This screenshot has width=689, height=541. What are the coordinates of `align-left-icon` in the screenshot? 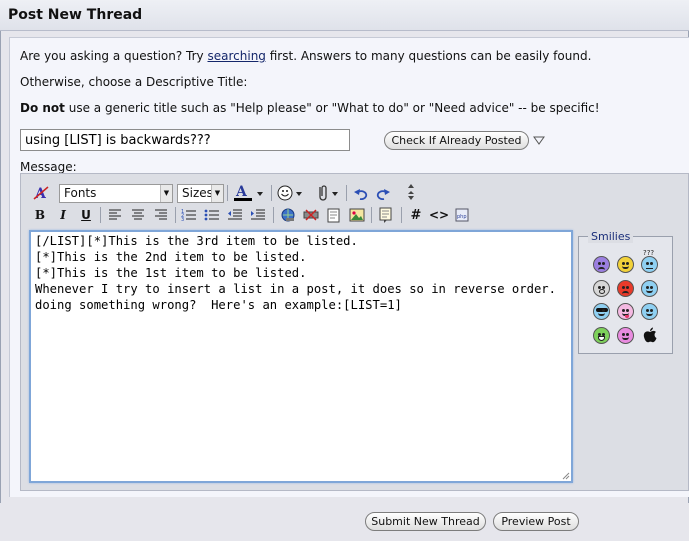 It's located at (115, 215).